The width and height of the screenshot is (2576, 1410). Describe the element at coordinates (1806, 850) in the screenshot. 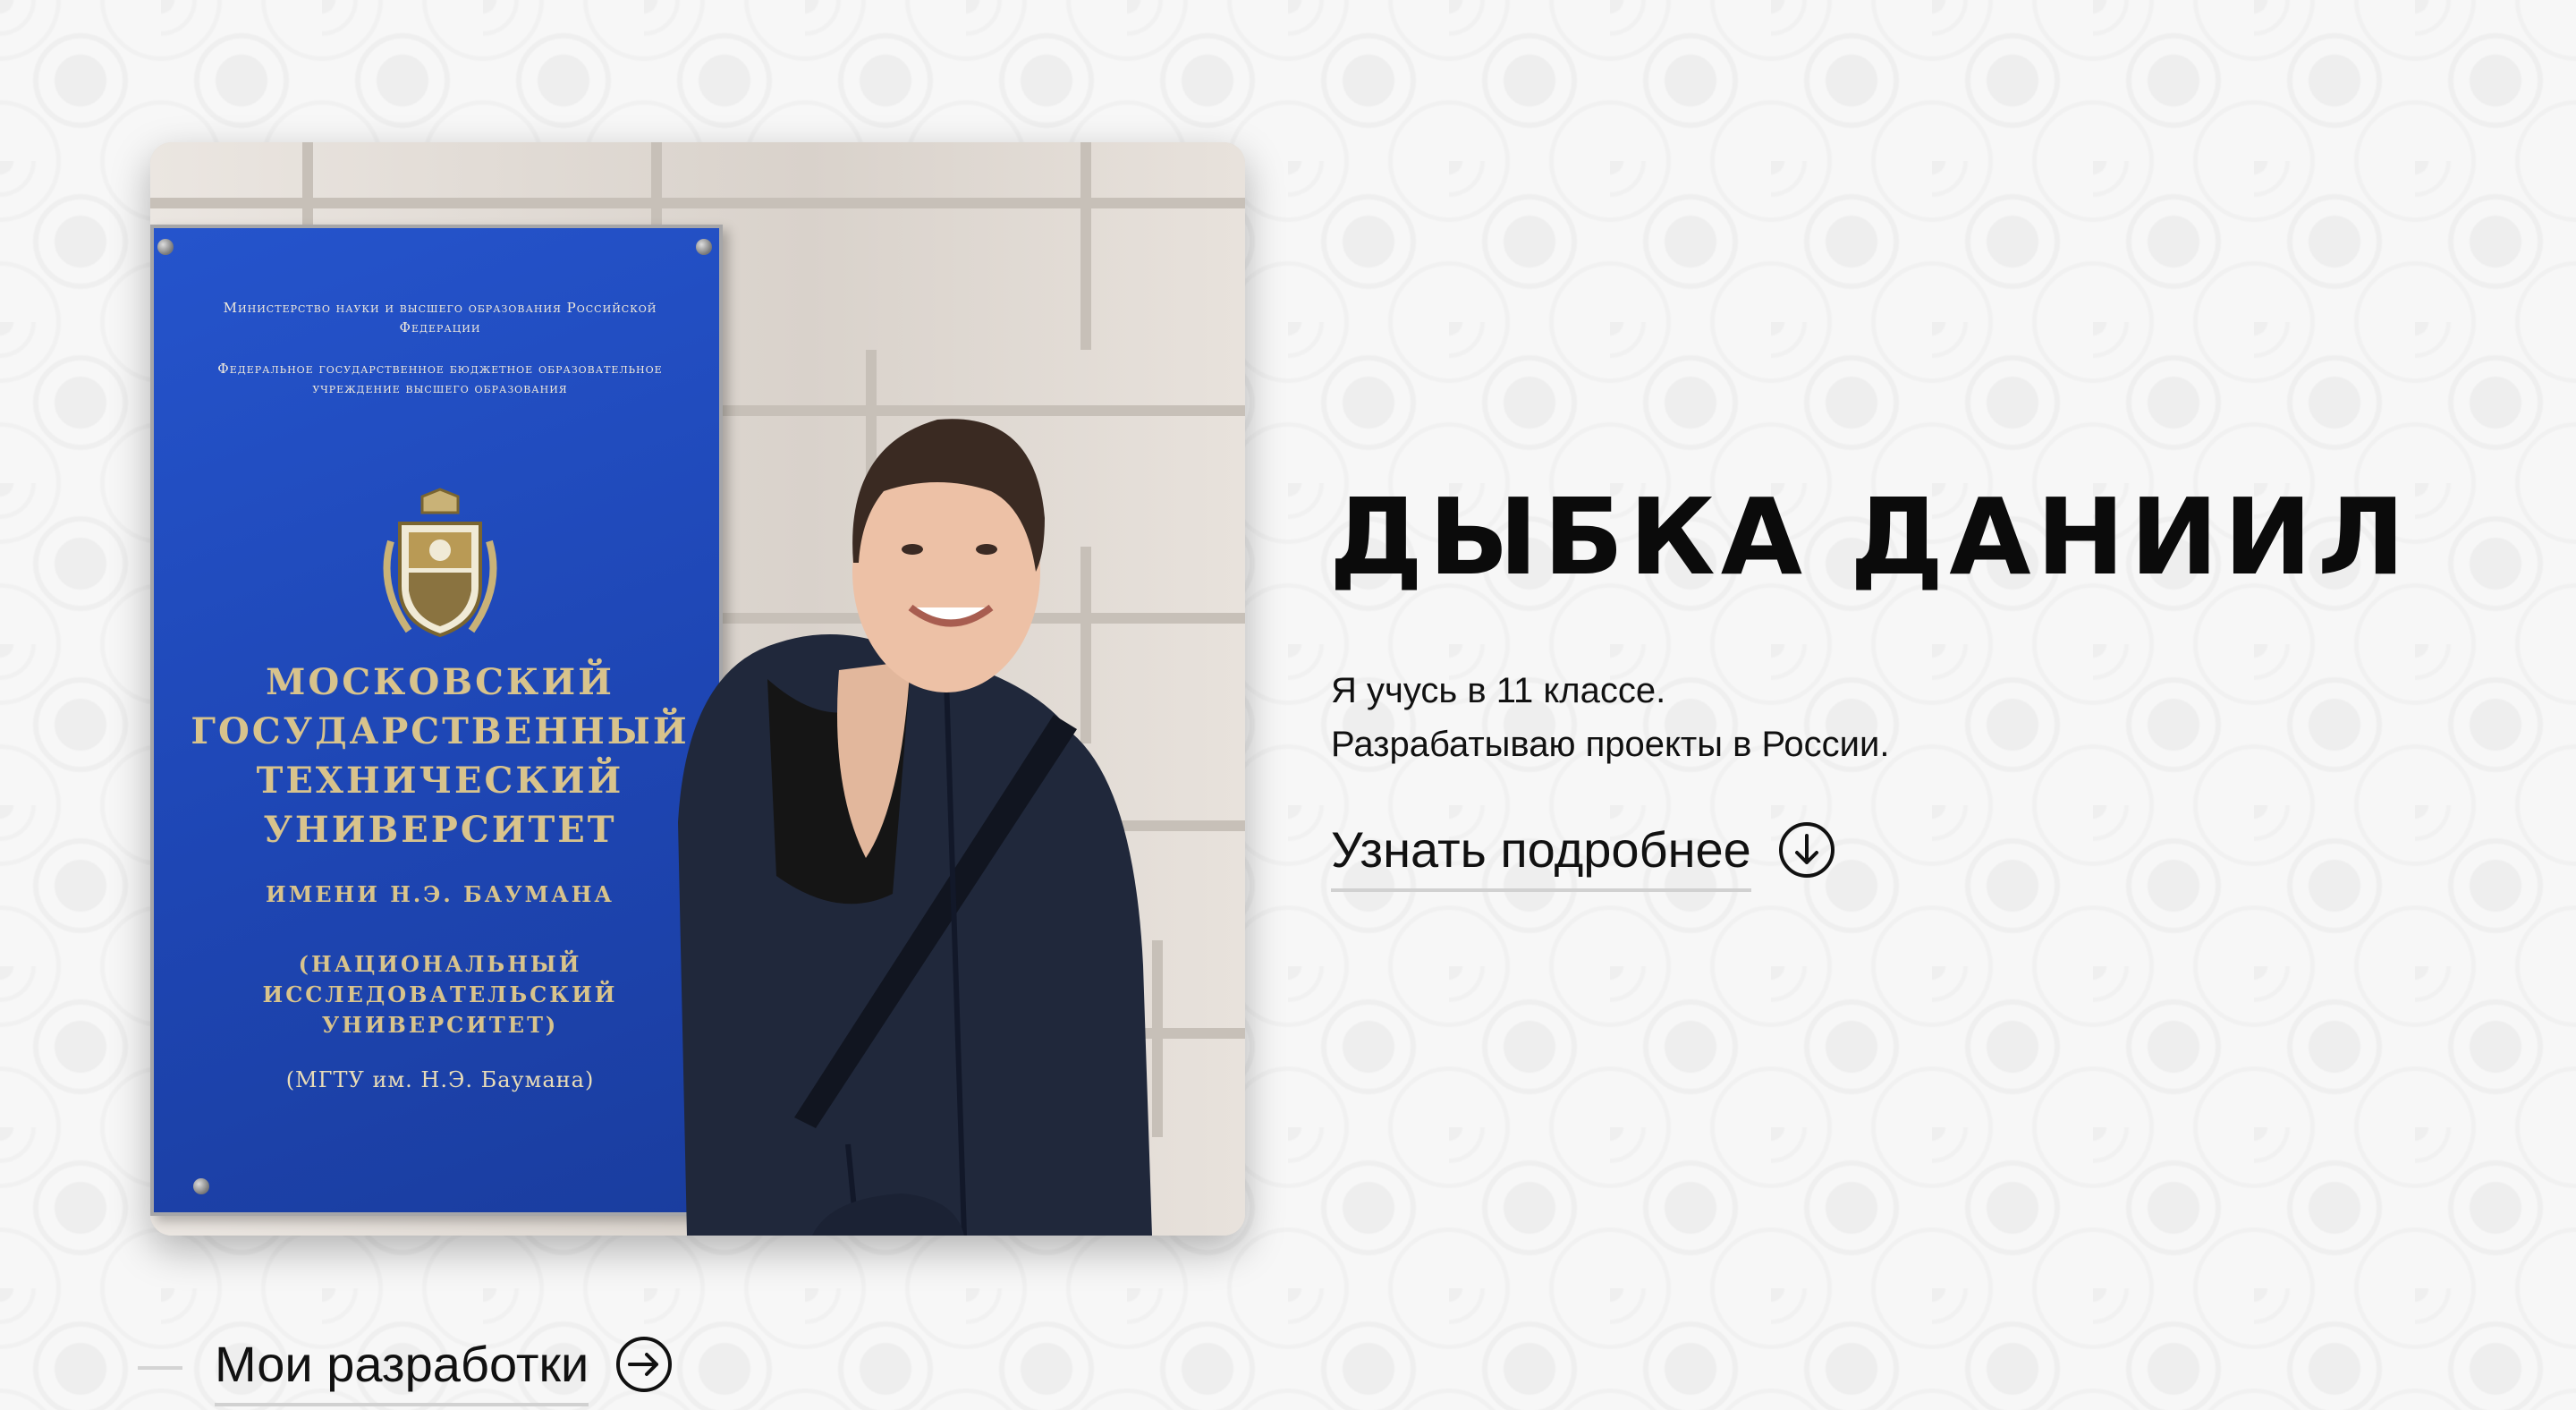

I see `arrow-down-circle-icon` at that location.